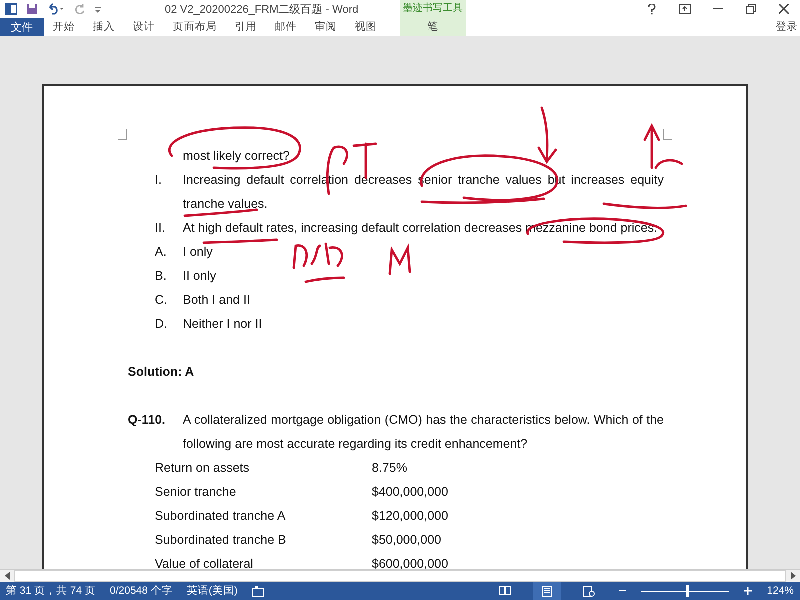 This screenshot has width=800, height=600. Describe the element at coordinates (788, 27) in the screenshot. I see `sign-in-link: 登录` at that location.